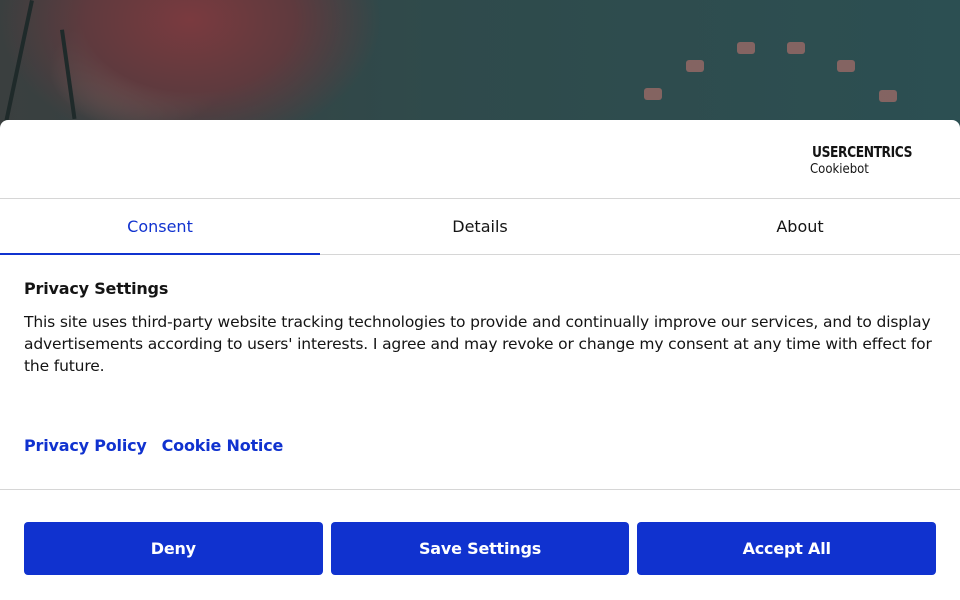 This screenshot has height=600, width=960. I want to click on accept-all-button: Accept All, so click(787, 548).